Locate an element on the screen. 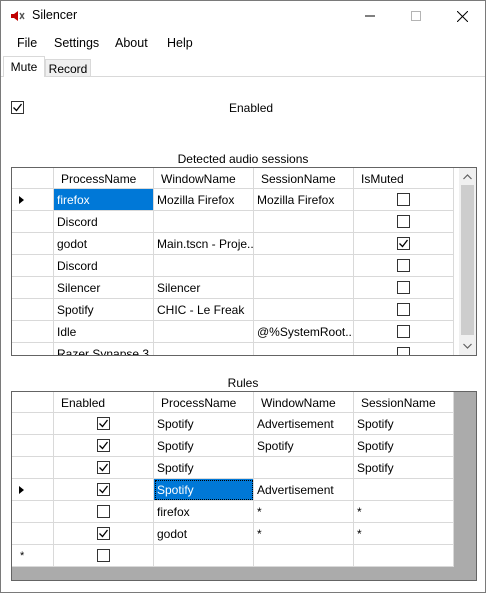 Image resolution: width=486 pixels, height=593 pixels. column-header-windowname: WindowName is located at coordinates (204, 178).